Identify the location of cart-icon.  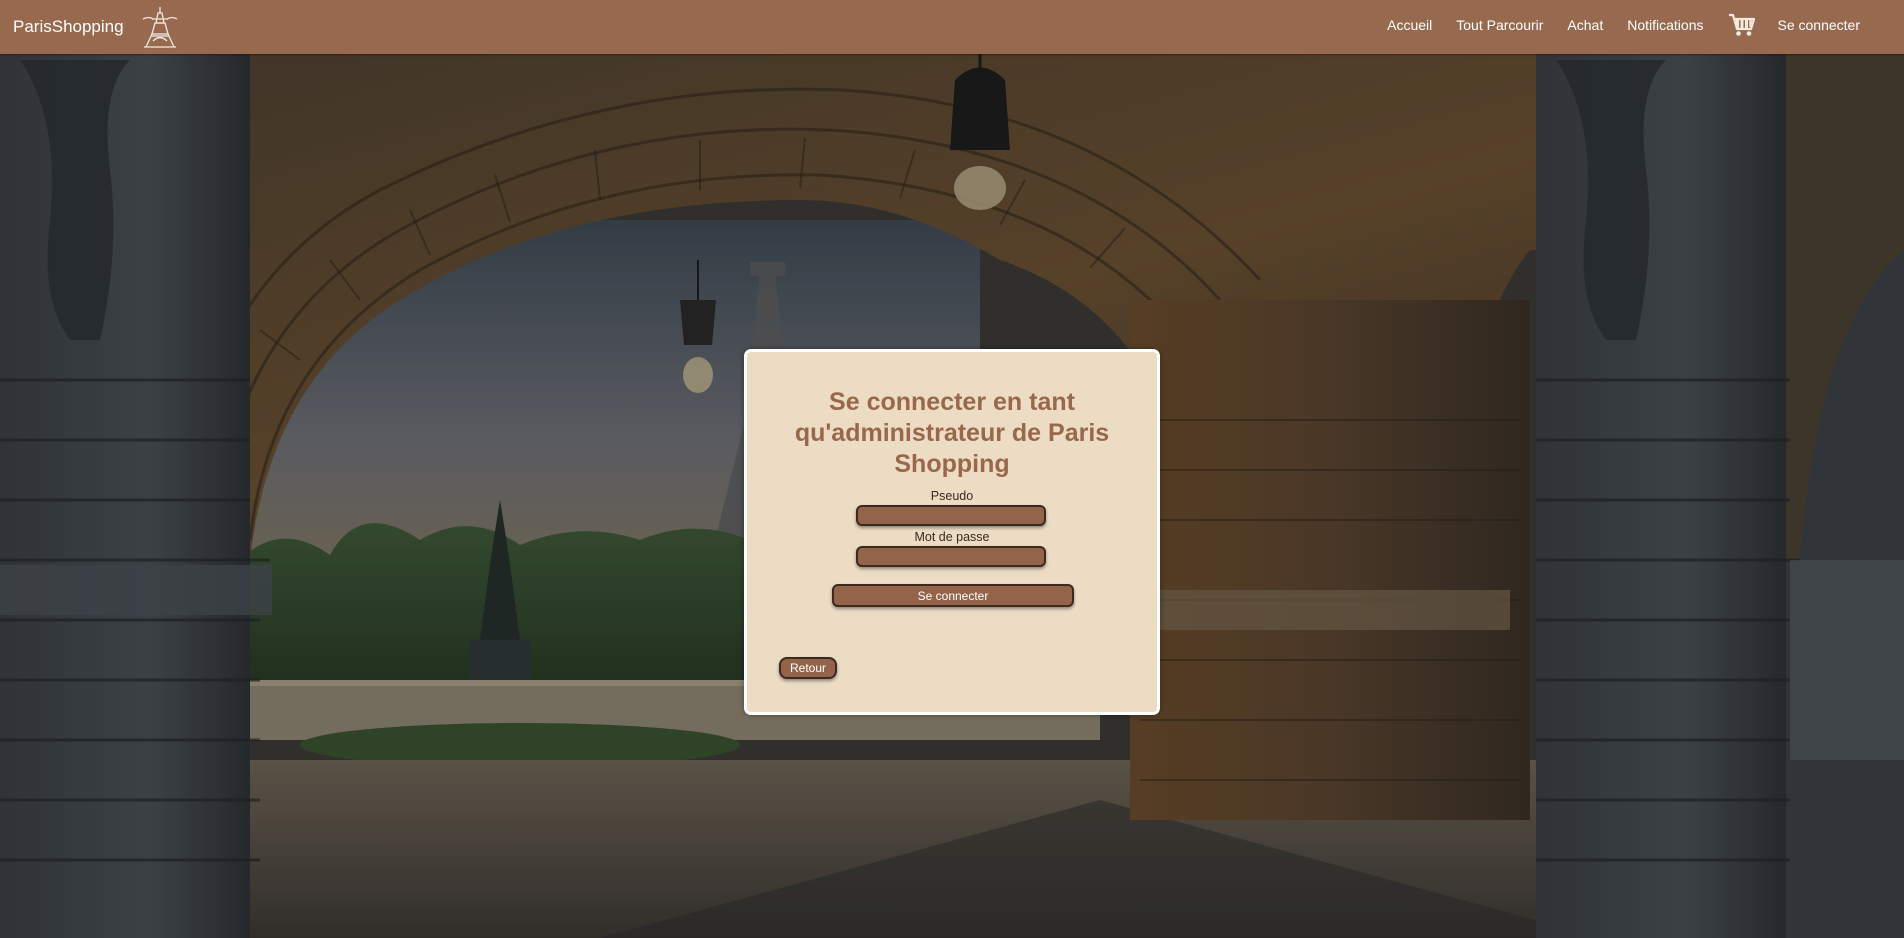
(1742, 25).